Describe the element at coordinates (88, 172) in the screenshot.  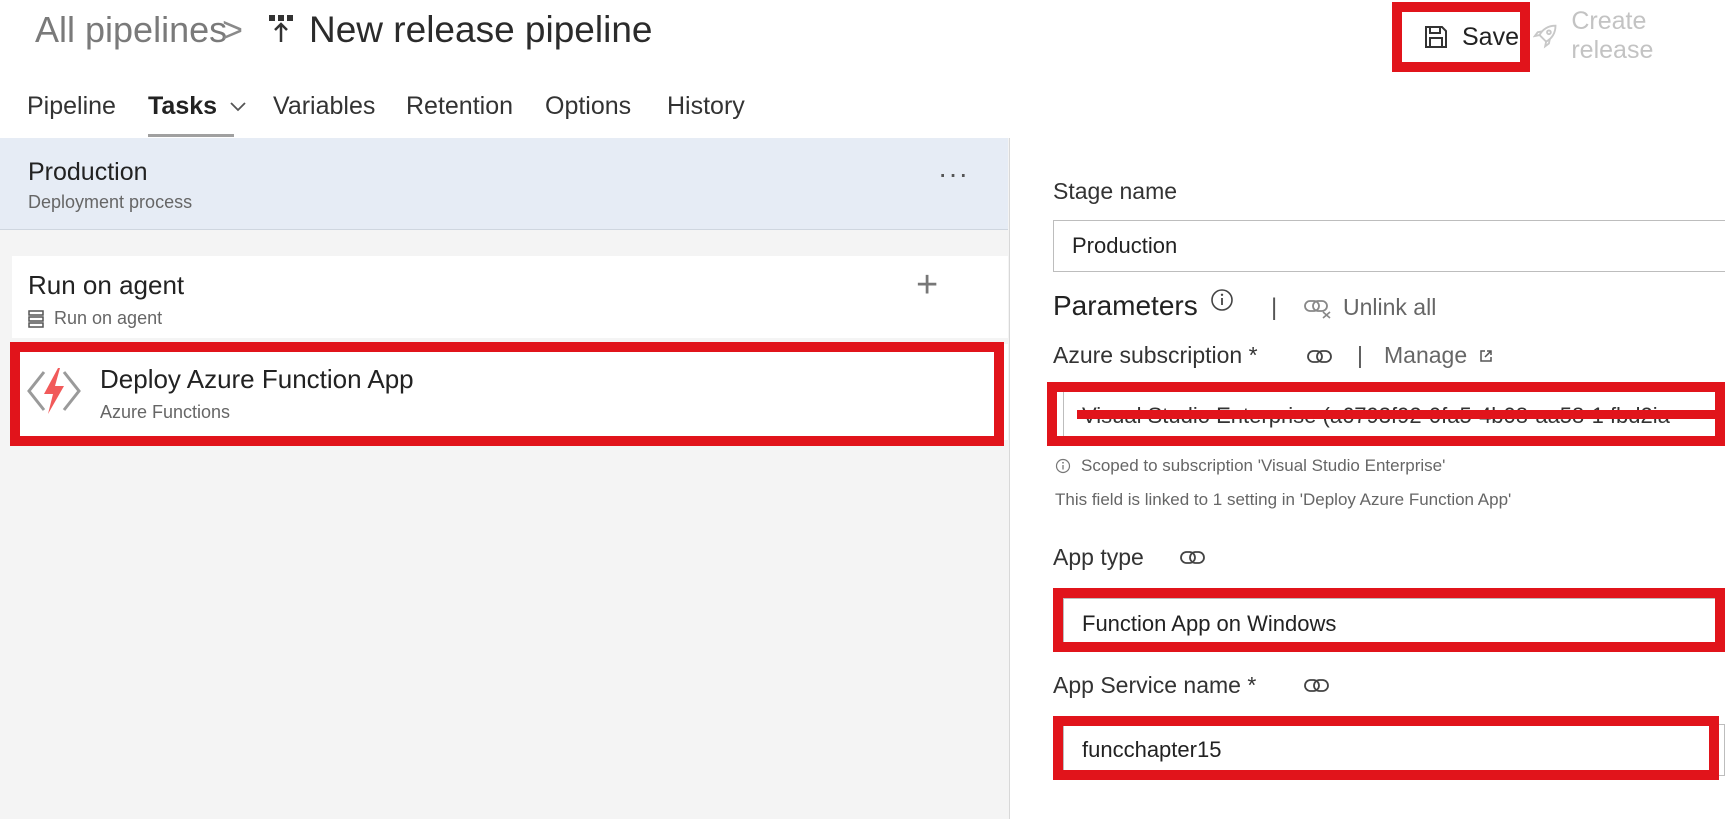
I see `stage-name: Production` at that location.